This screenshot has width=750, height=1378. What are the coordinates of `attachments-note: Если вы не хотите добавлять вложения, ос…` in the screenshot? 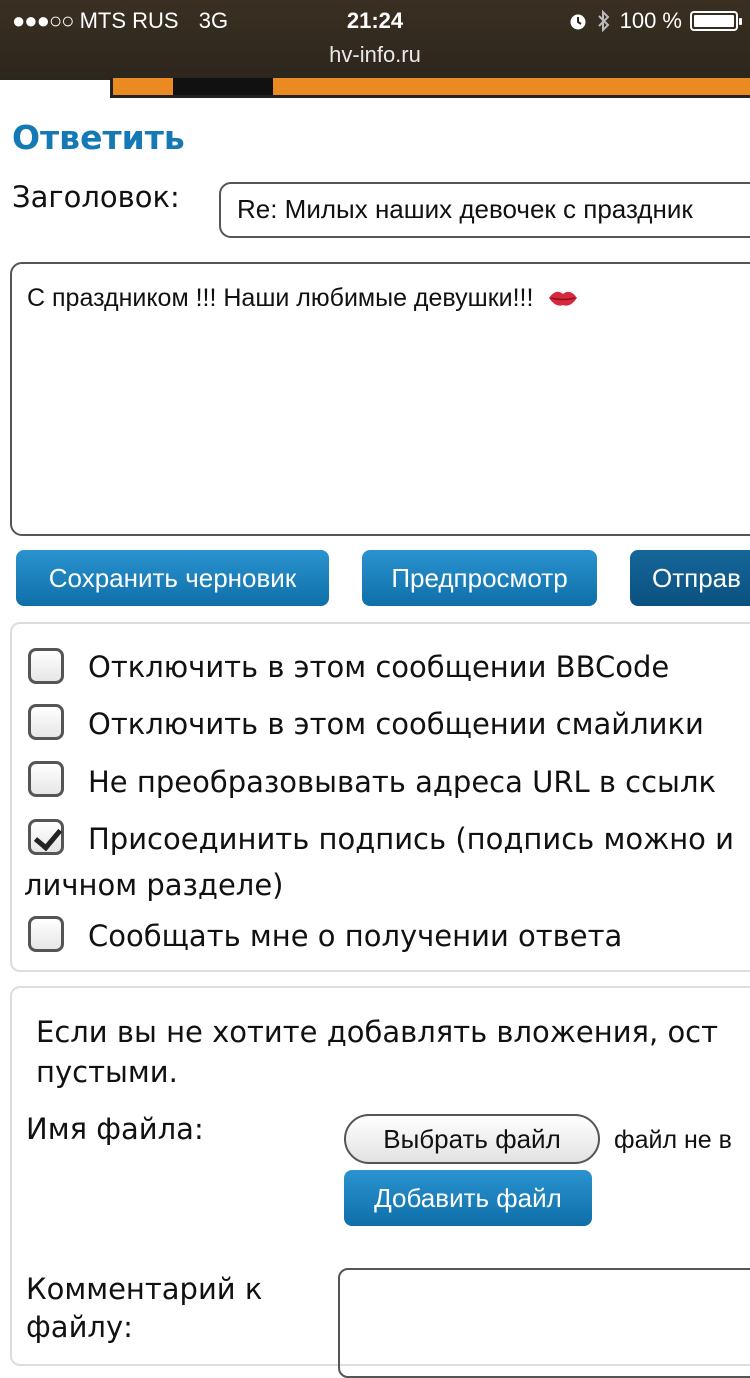 It's located at (377, 1052).